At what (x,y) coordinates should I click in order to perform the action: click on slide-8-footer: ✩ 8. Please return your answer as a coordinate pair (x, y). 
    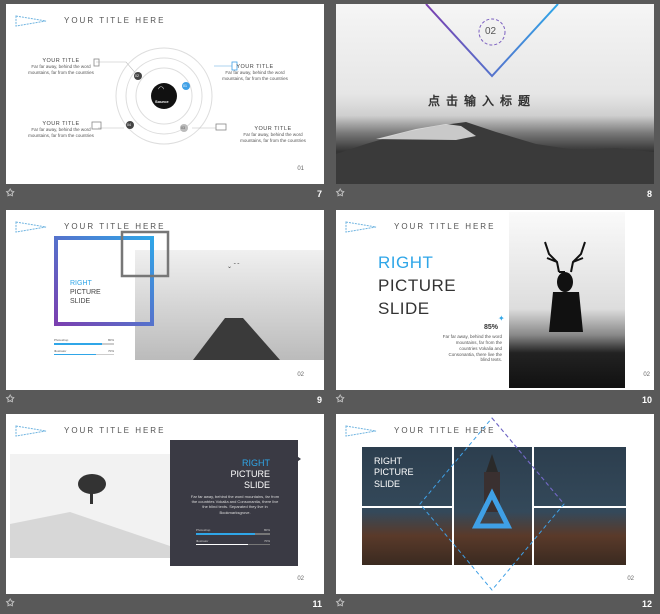
    Looking at the image, I should click on (495, 194).